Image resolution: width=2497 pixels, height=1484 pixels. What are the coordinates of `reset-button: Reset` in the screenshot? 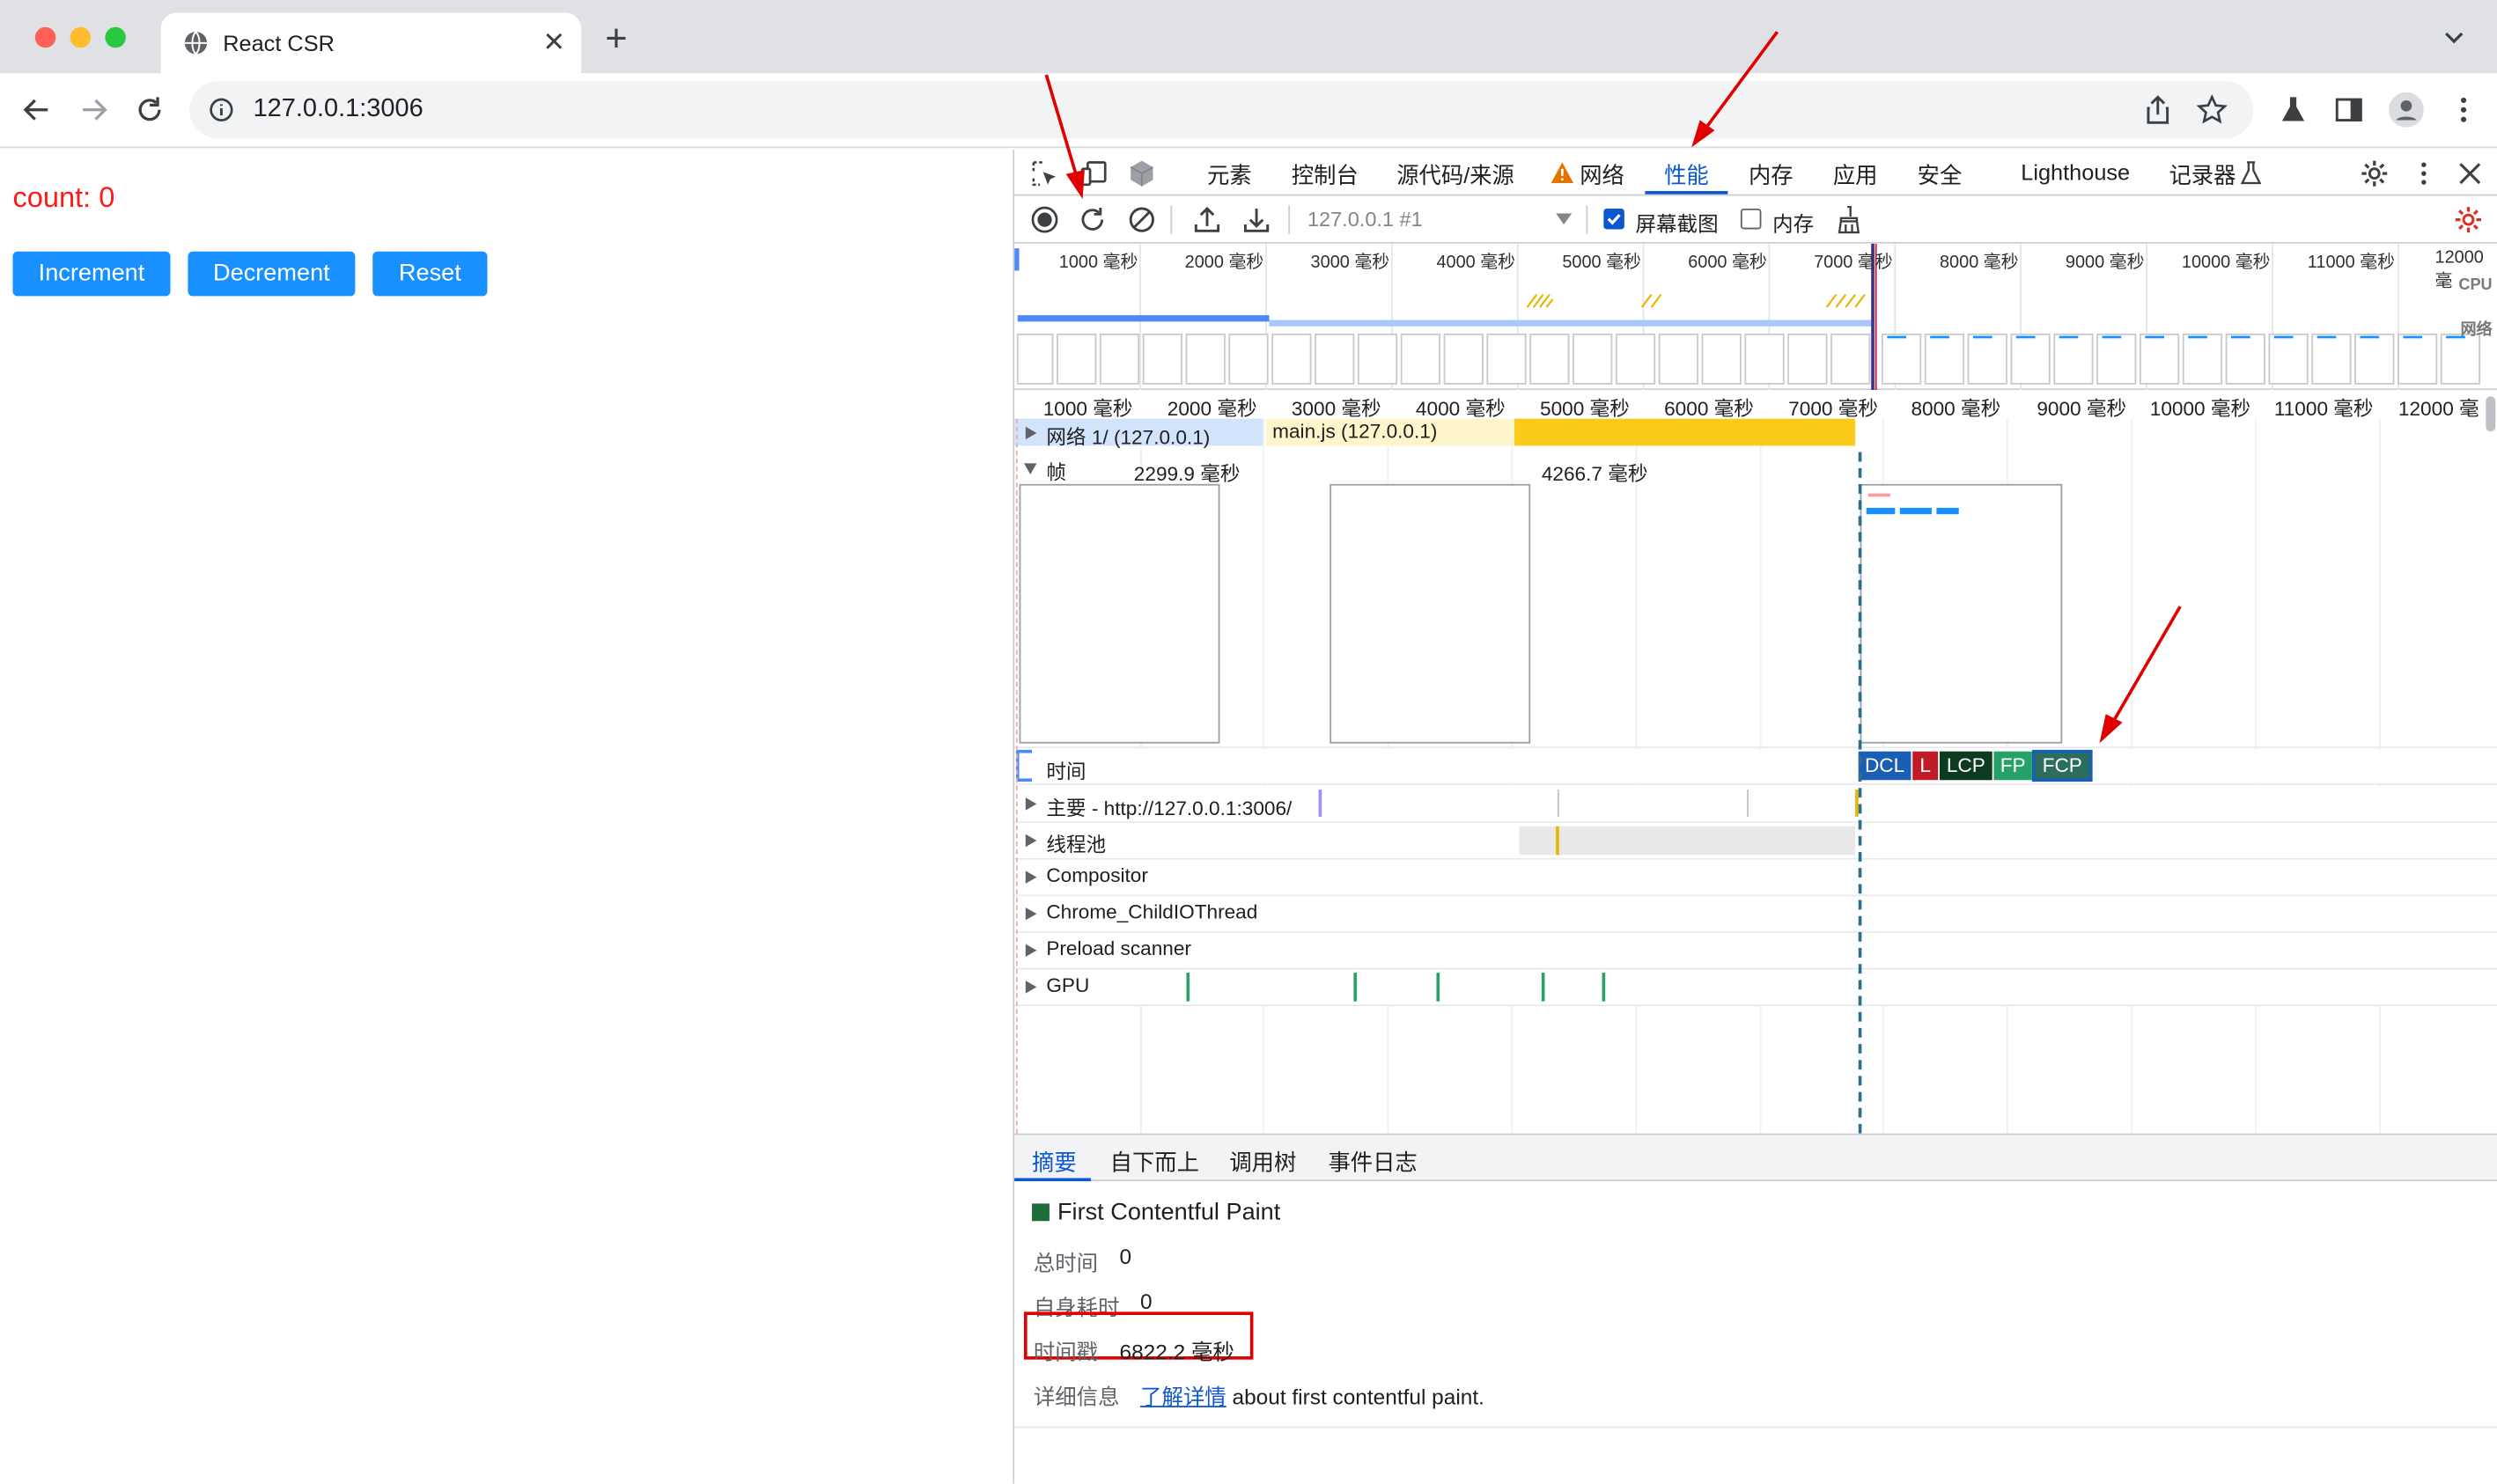 It's located at (430, 274).